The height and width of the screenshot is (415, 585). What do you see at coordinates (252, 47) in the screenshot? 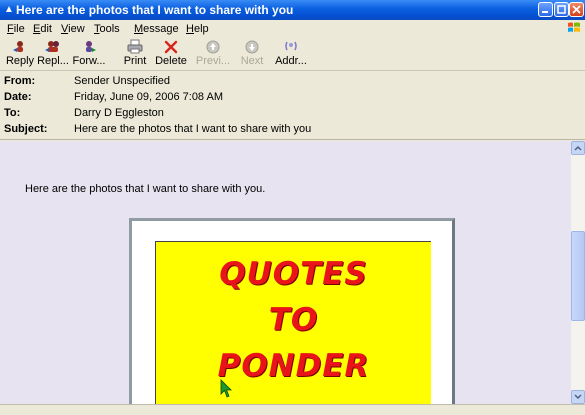
I see `arrow-down-icon` at bounding box center [252, 47].